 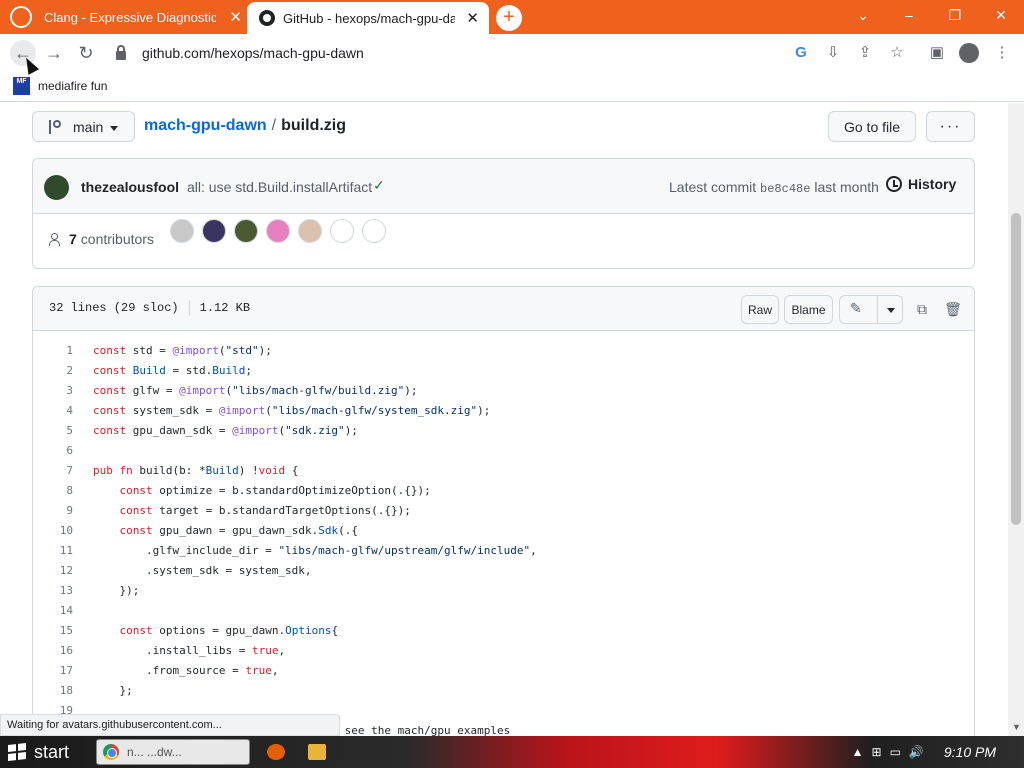 What do you see at coordinates (53, 371) in the screenshot?
I see `line-number: 2` at bounding box center [53, 371].